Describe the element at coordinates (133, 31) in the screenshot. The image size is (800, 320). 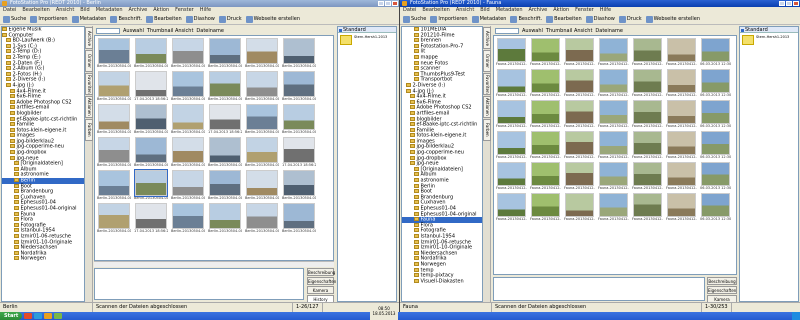
I see `selection-dropdown: Auswahl` at that location.